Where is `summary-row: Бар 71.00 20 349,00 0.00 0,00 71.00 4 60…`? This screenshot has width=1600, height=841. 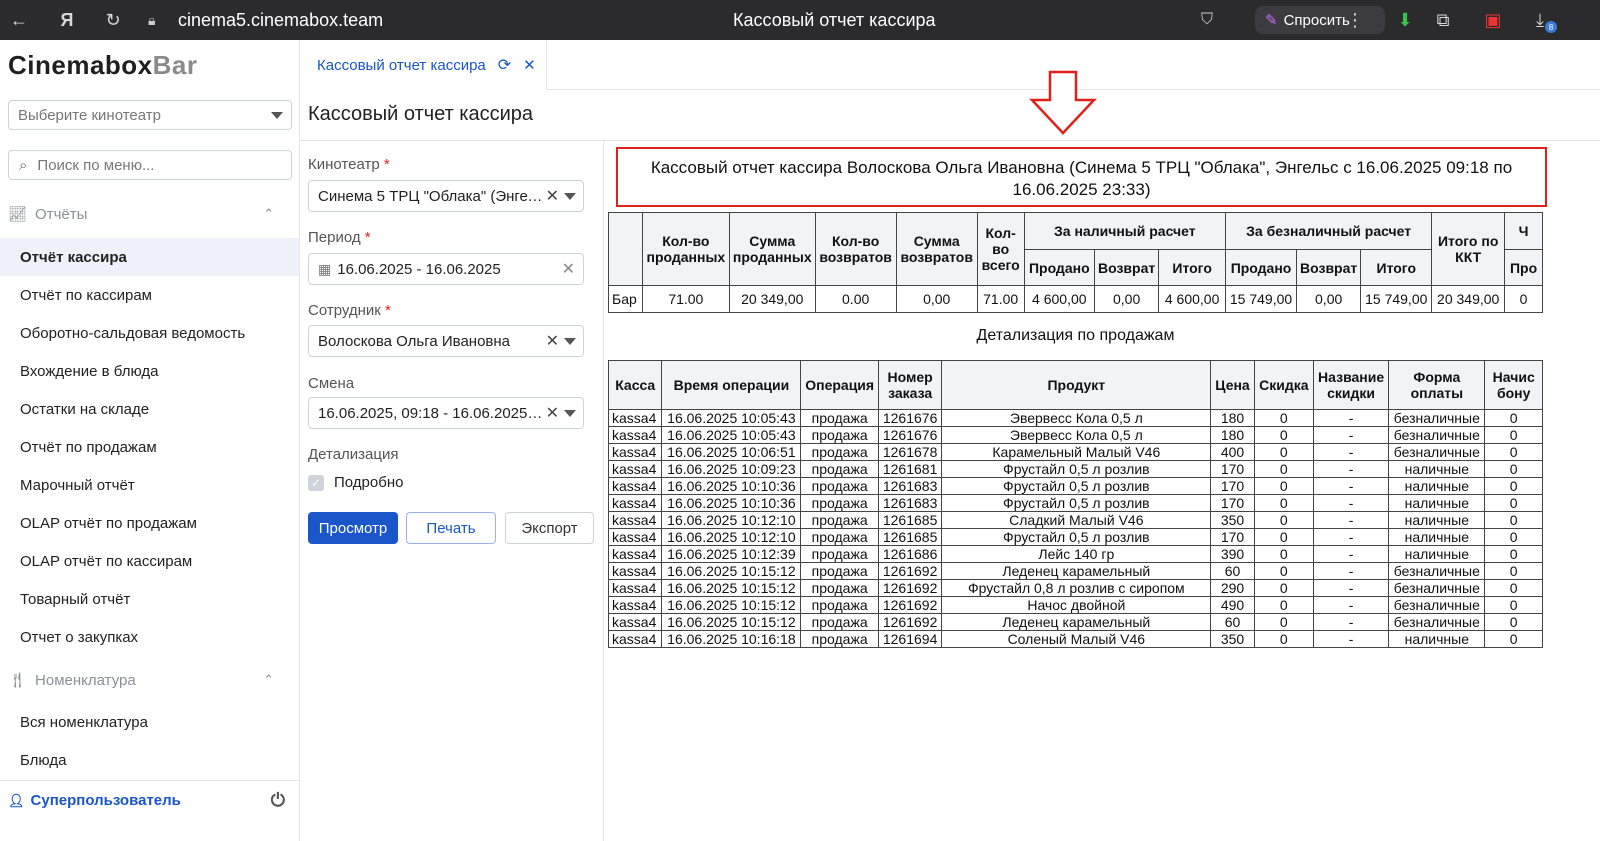 summary-row: Бар 71.00 20 349,00 0.00 0,00 71.00 4 60… is located at coordinates (1075, 299).